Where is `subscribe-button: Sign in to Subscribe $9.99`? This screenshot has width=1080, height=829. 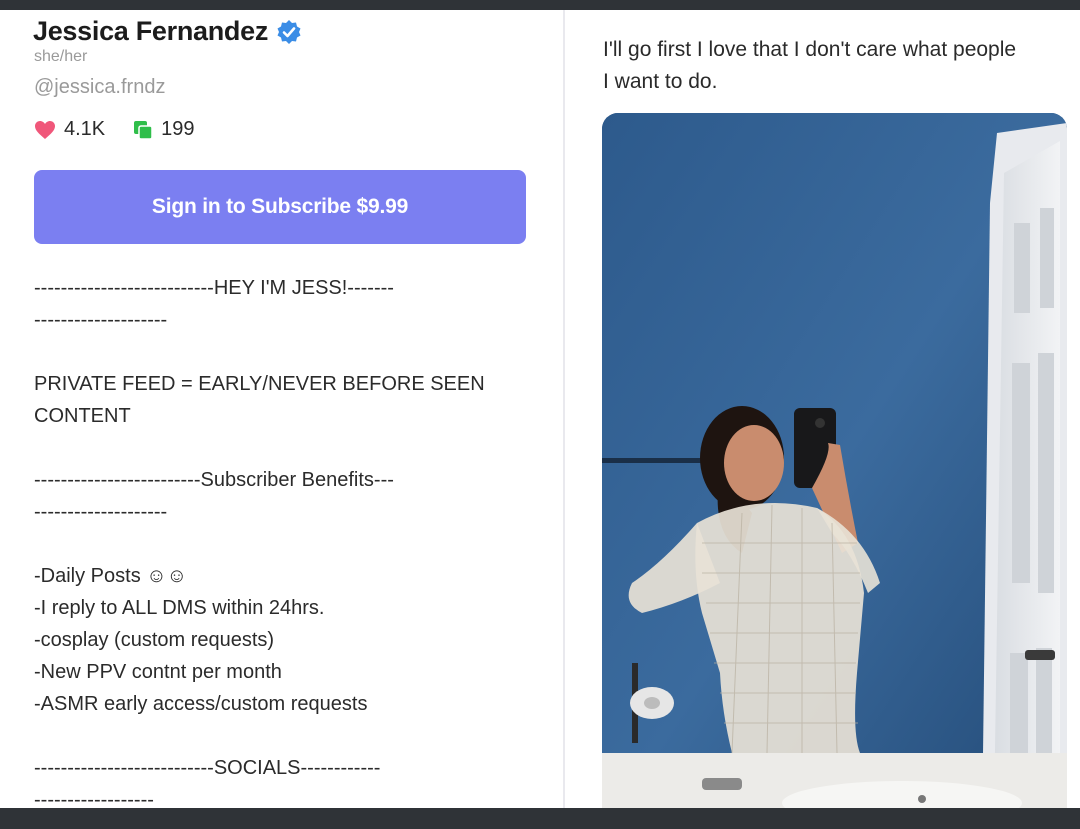 subscribe-button: Sign in to Subscribe $9.99 is located at coordinates (280, 207).